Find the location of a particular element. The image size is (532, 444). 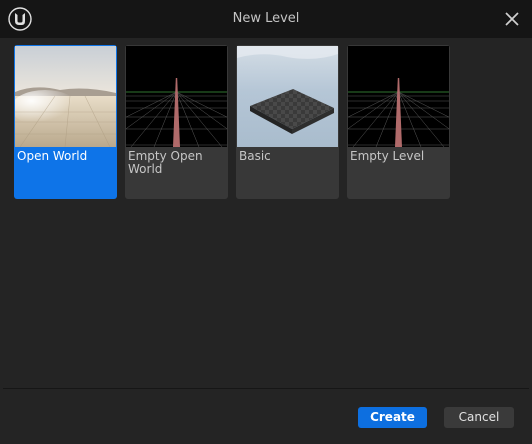

create-button: Create is located at coordinates (392, 417).